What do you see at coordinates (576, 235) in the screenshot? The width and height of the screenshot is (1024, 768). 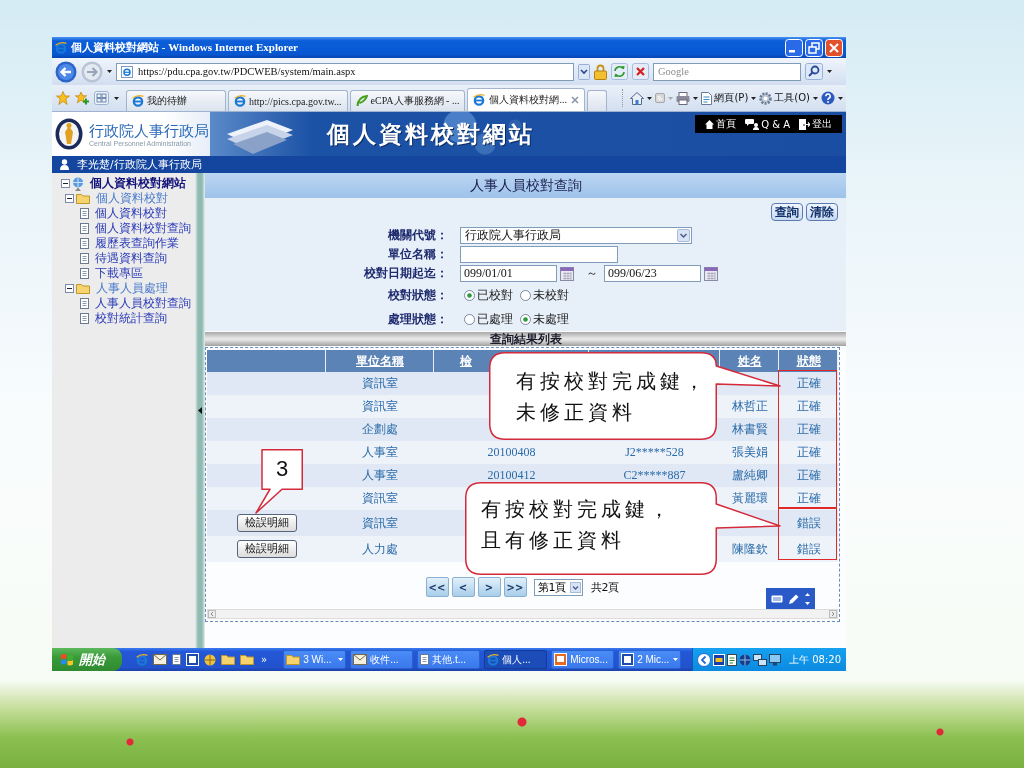 I see `agency-select: 行政院人事行政局` at bounding box center [576, 235].